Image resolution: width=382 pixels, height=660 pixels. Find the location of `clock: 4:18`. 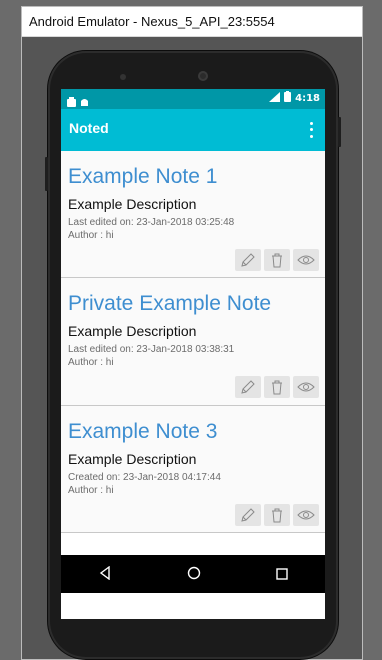

clock: 4:18 is located at coordinates (307, 98).